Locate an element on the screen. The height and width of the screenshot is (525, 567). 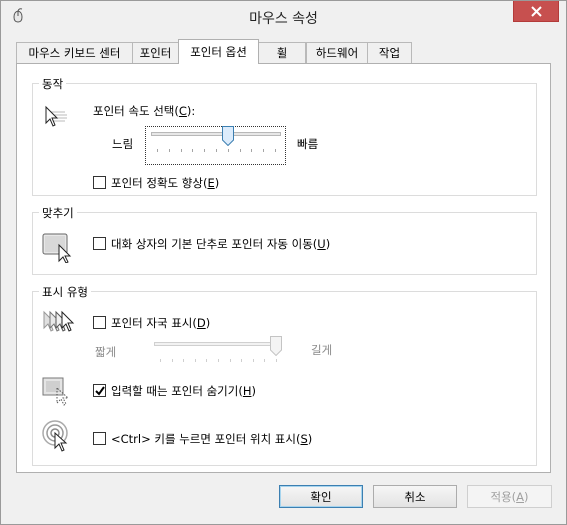
tab-wheel-label: 휠 is located at coordinates (282, 53).